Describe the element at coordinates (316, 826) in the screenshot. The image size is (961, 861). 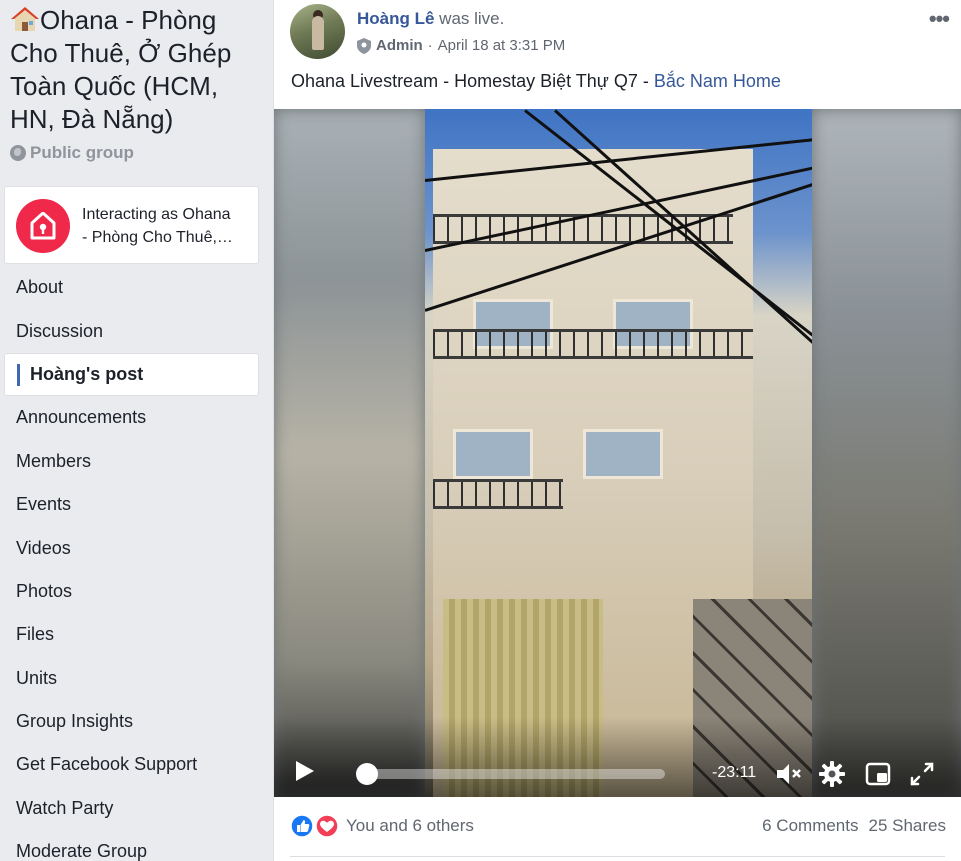
I see `like-love-reaction-icons` at that location.